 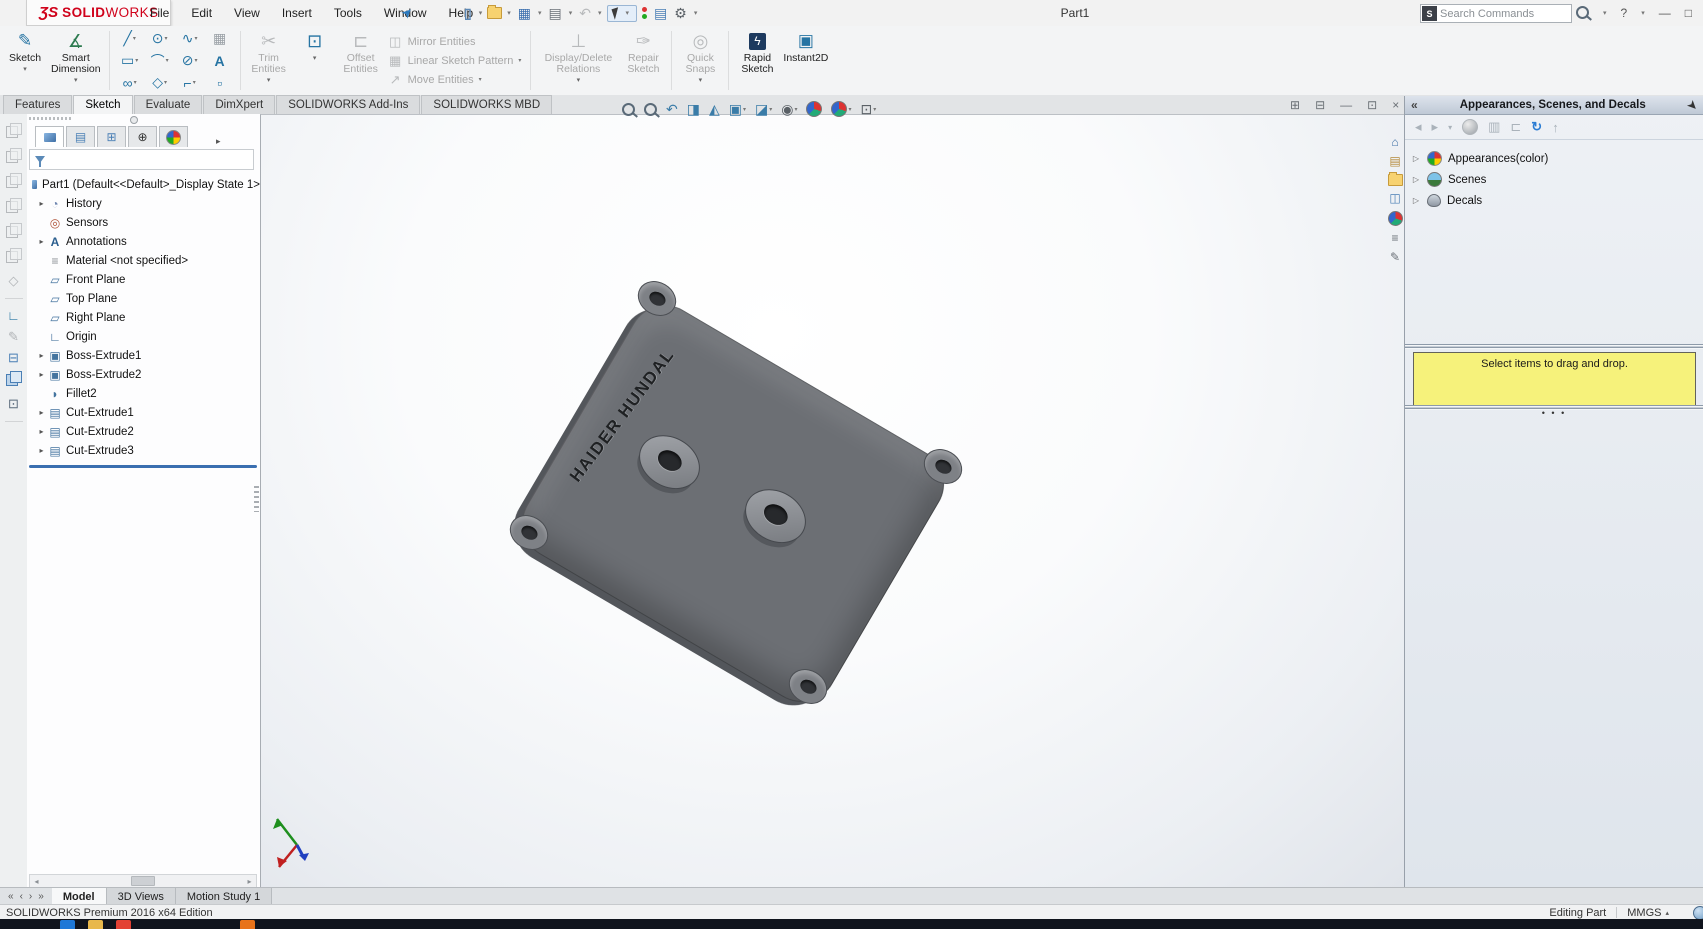 I want to click on appearance-ball-icon, so click(x=1470, y=127).